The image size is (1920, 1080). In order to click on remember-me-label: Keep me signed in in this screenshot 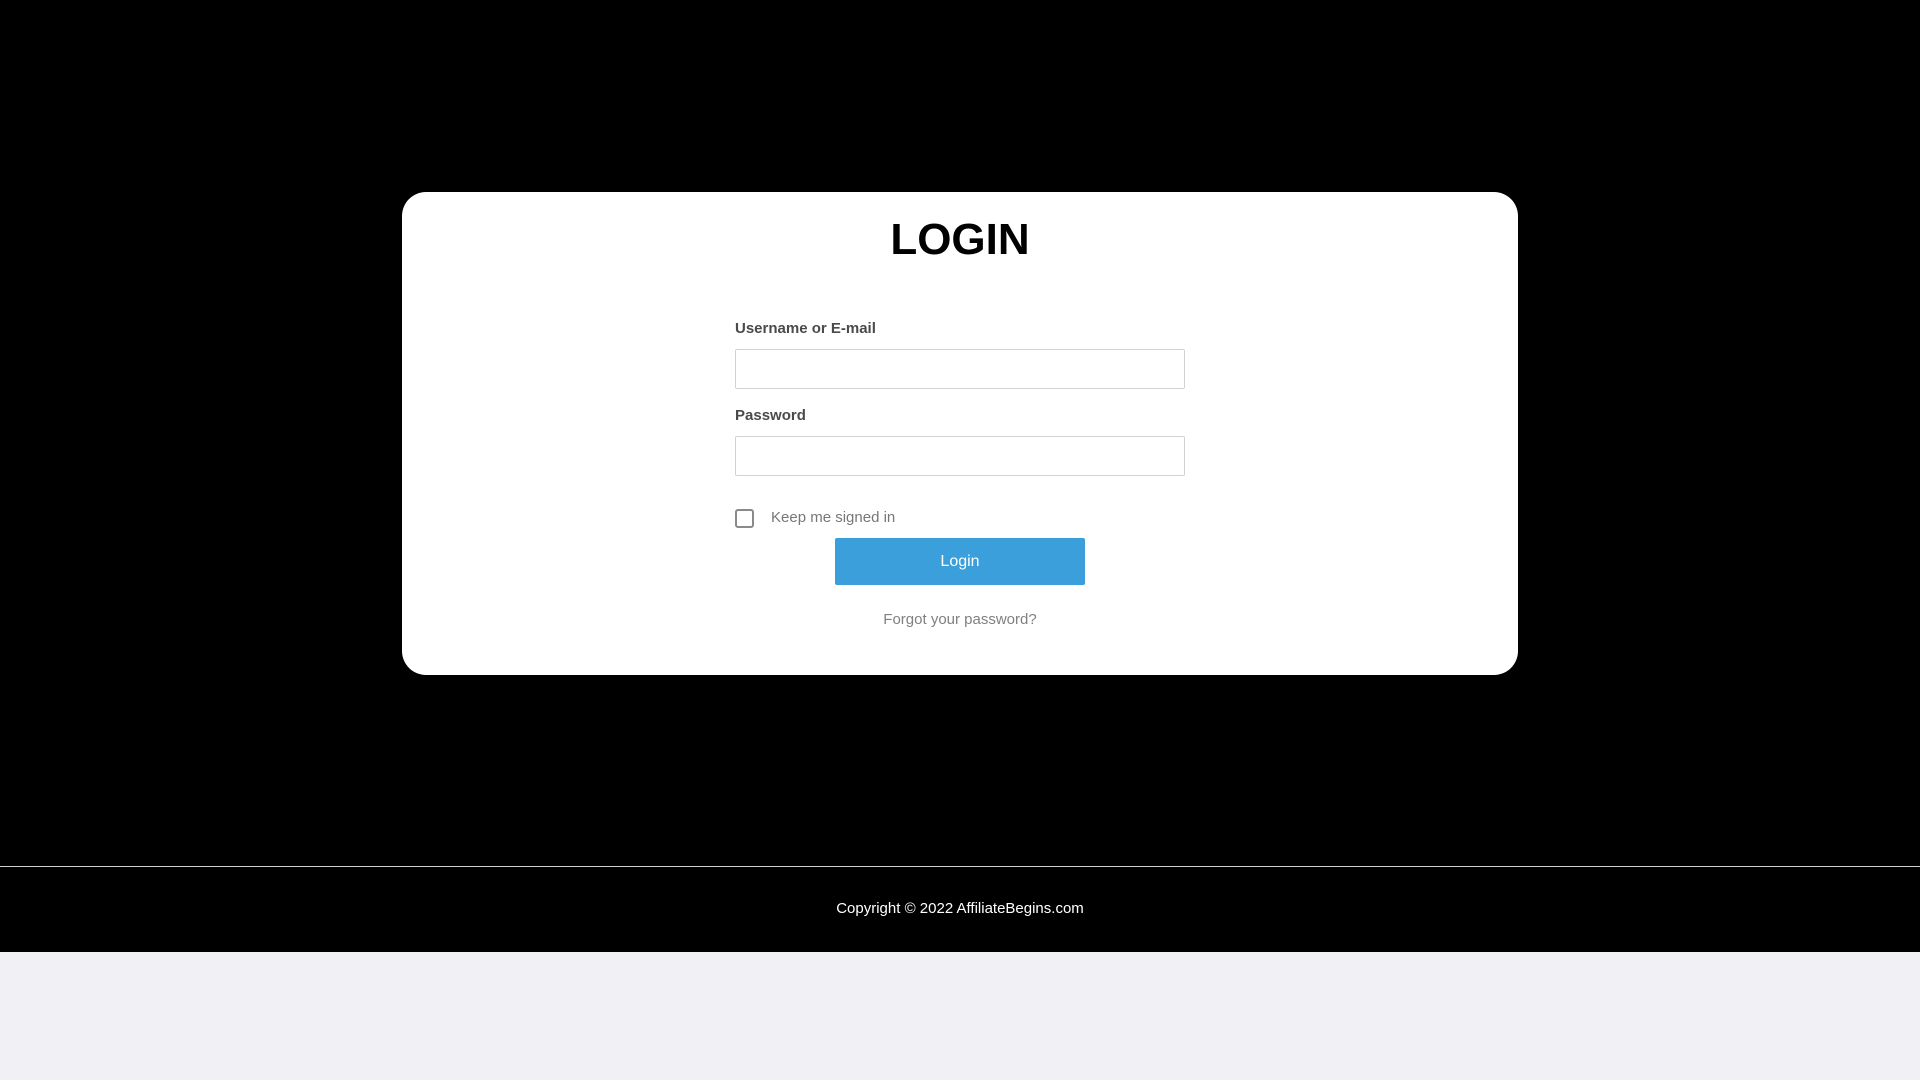, I will do `click(833, 518)`.